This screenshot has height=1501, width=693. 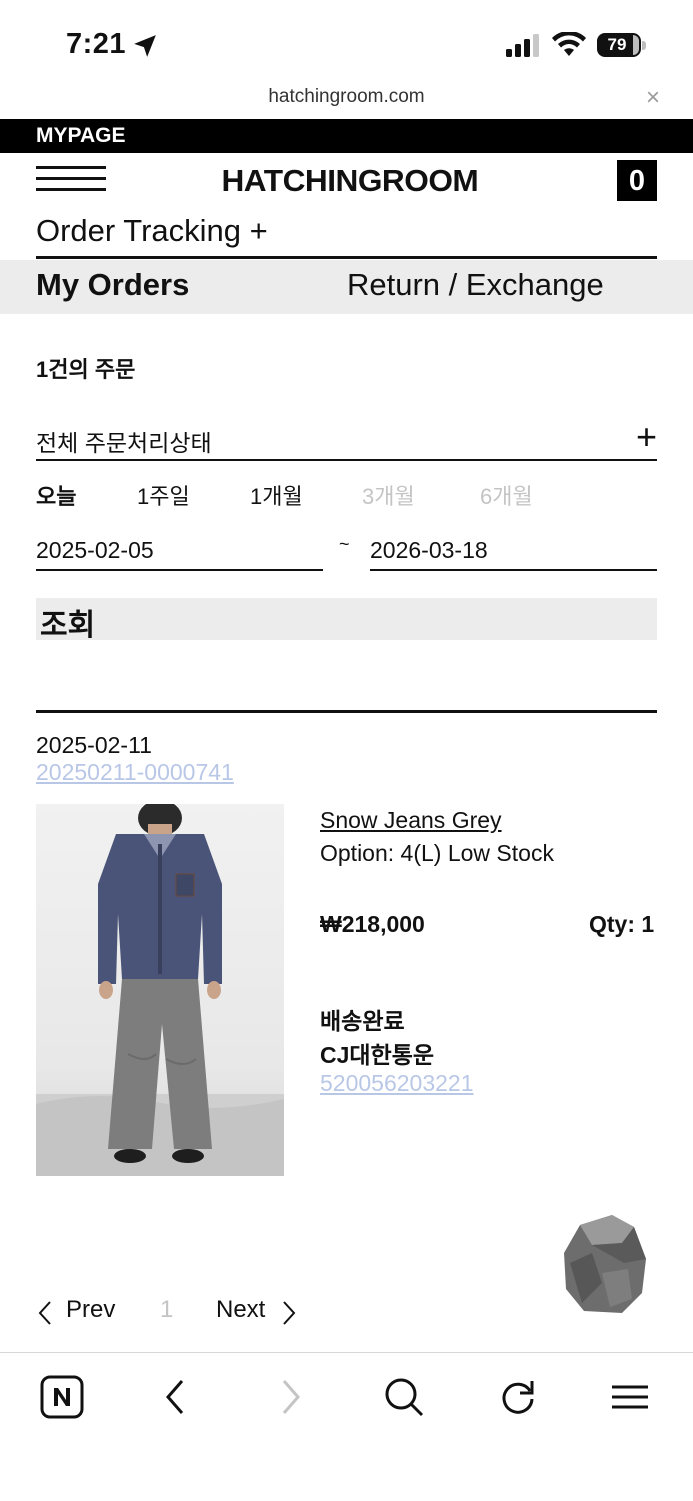 I want to click on menu-icon, so click(x=630, y=1397).